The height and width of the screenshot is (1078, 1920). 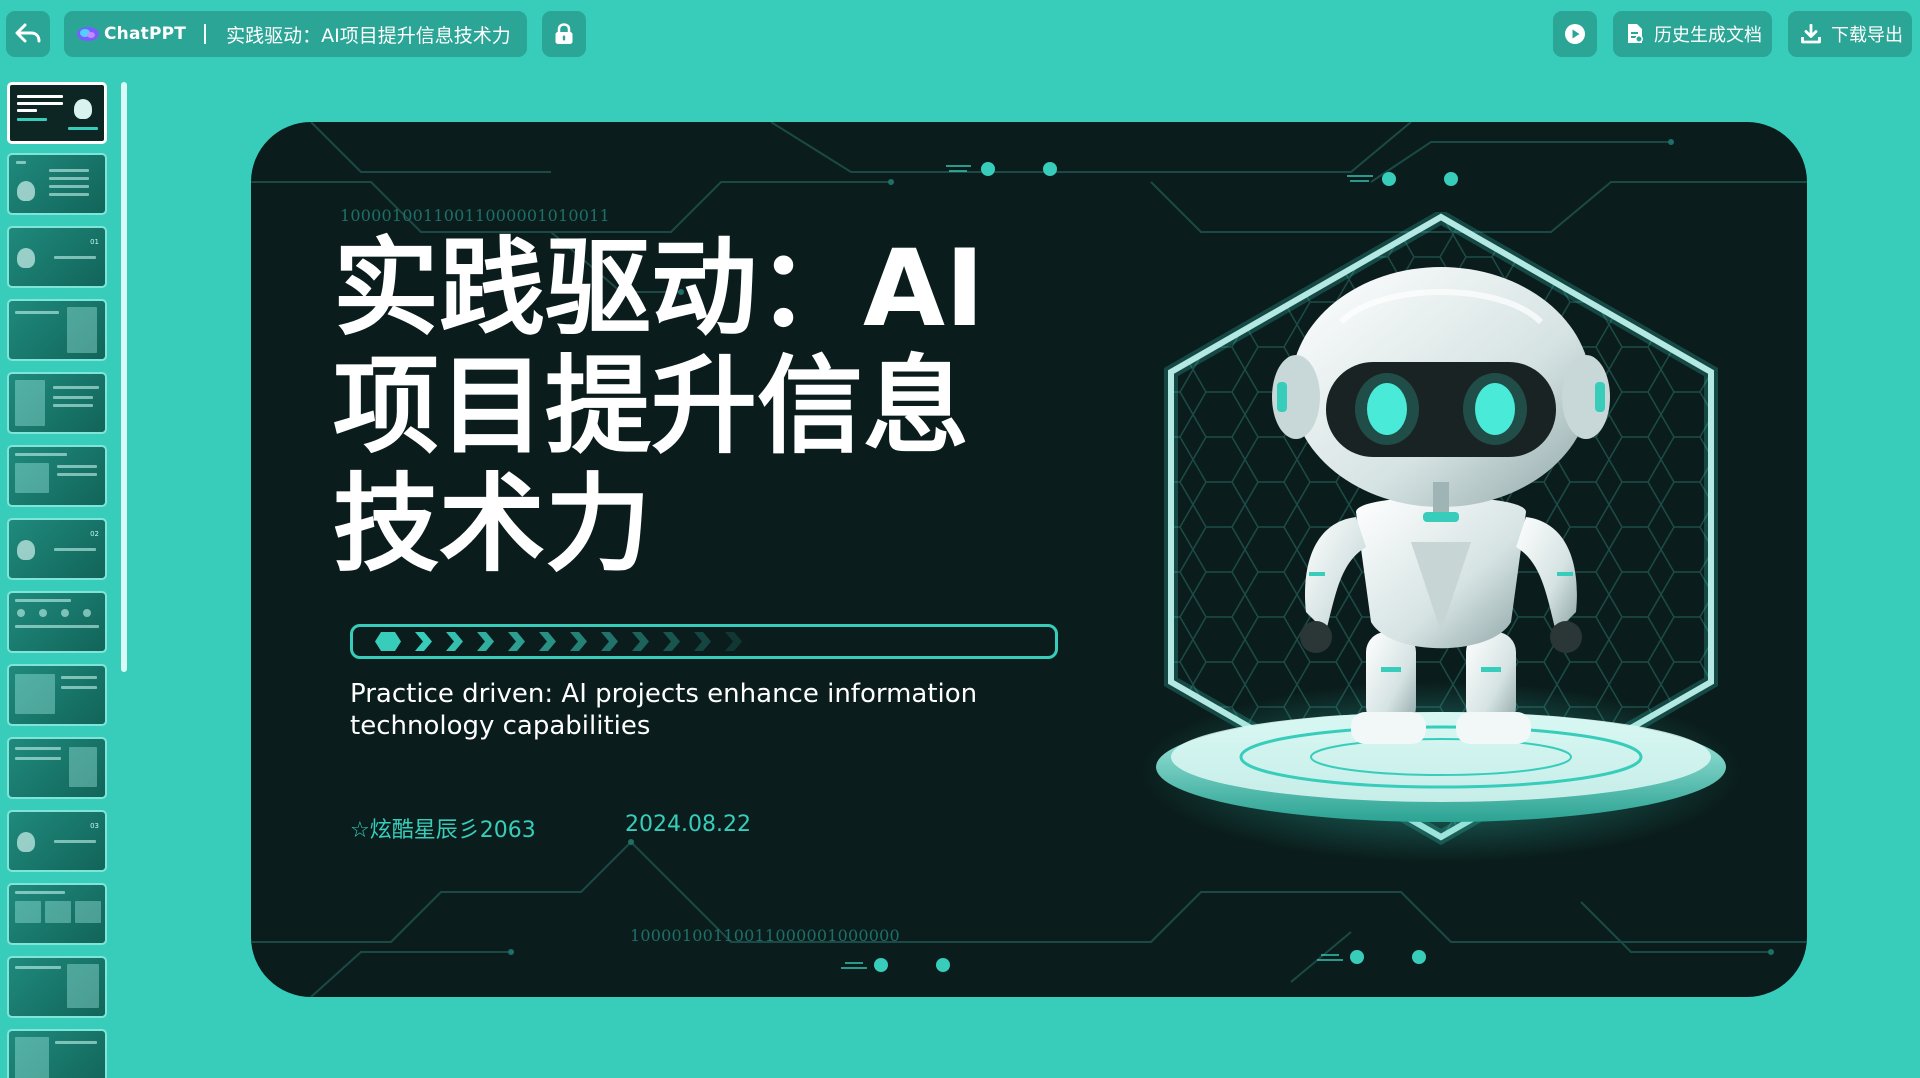 I want to click on back-button, so click(x=28, y=34).